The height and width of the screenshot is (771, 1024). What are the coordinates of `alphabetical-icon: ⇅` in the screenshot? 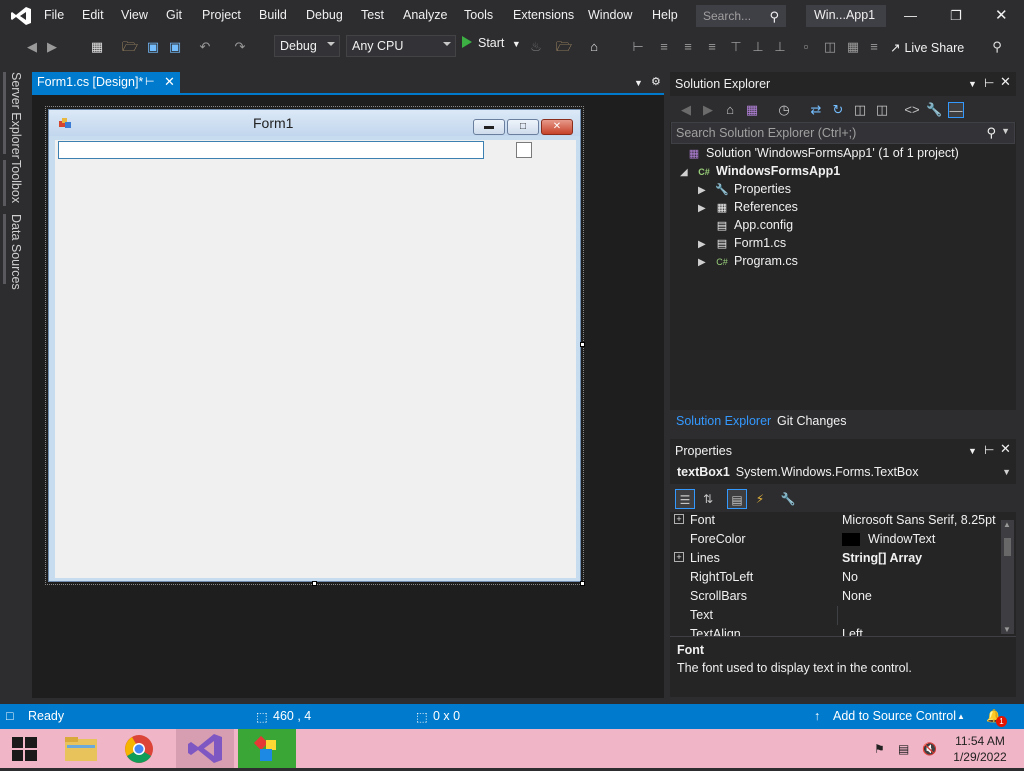 It's located at (708, 499).